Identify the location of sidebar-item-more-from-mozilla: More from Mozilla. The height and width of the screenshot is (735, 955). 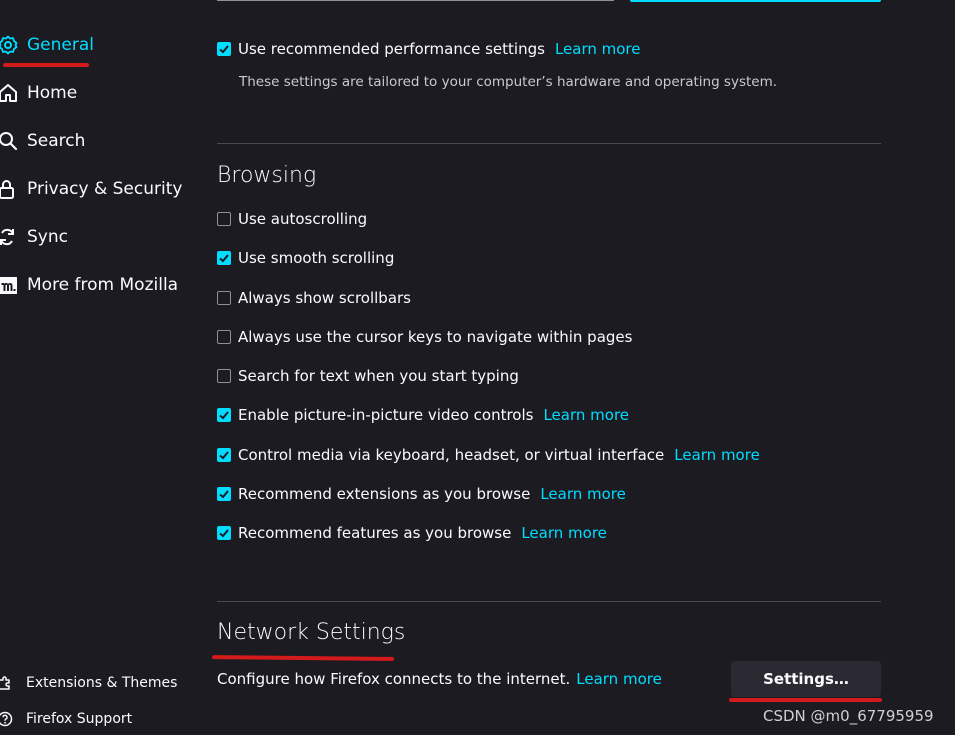
(89, 285).